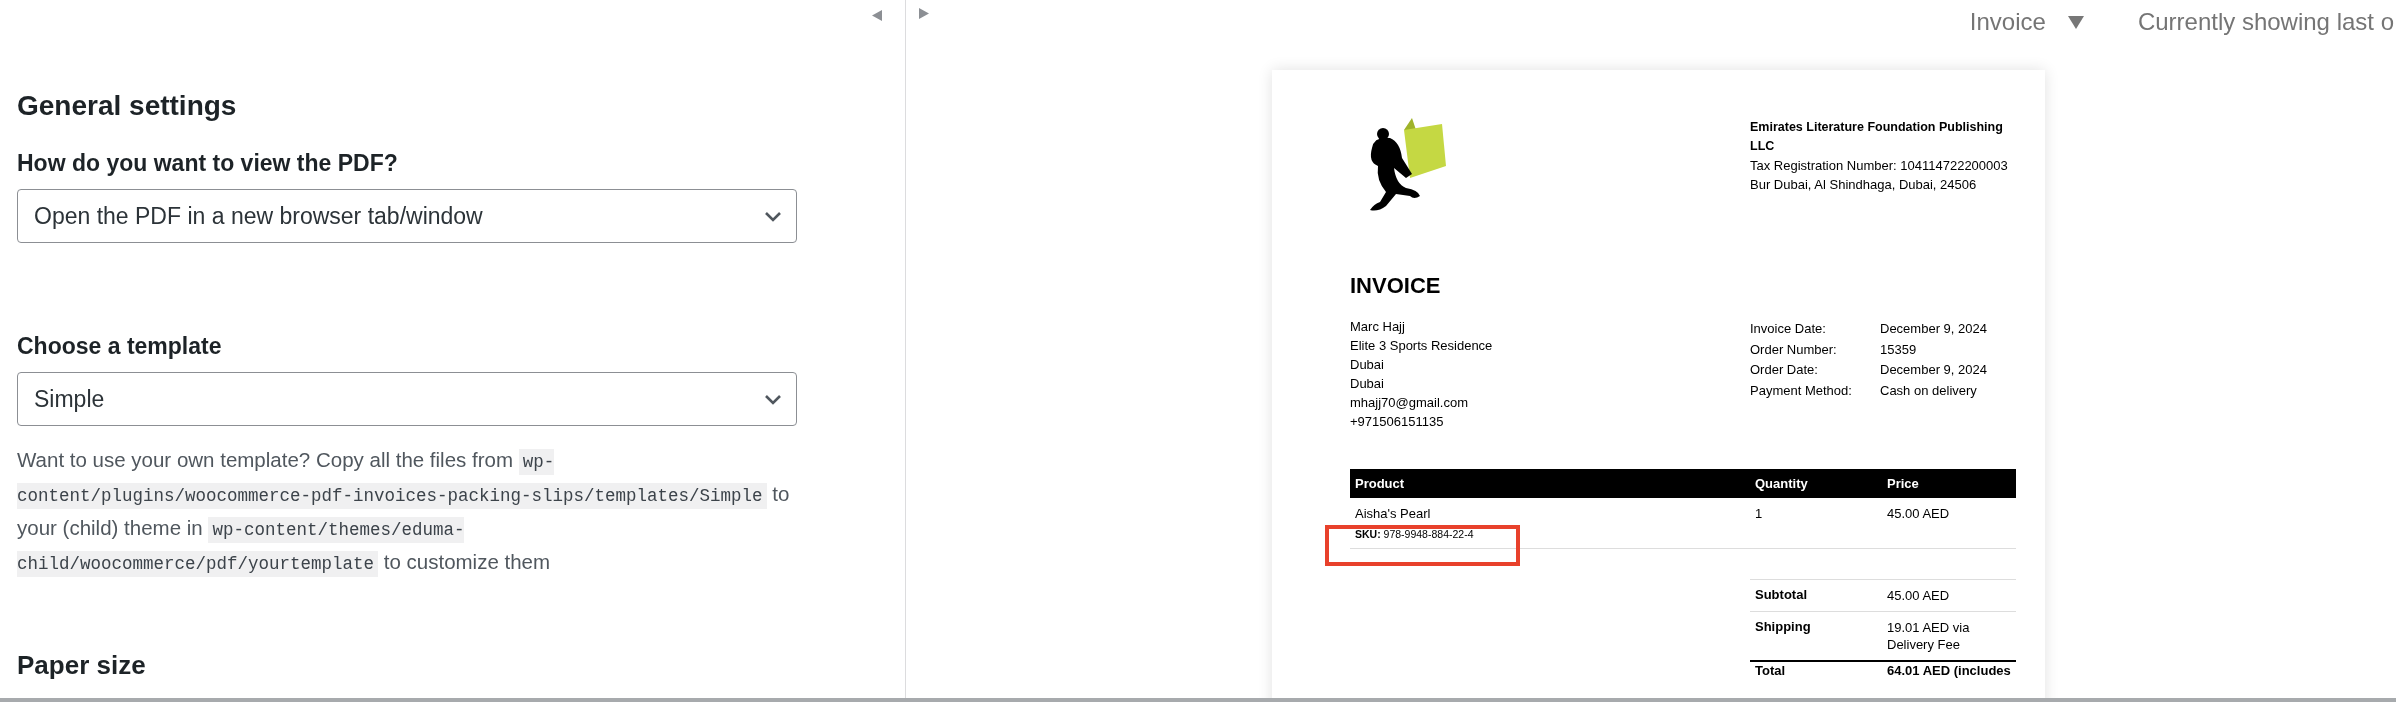  What do you see at coordinates (1794, 349) in the screenshot?
I see `meta-label: Order Number:` at bounding box center [1794, 349].